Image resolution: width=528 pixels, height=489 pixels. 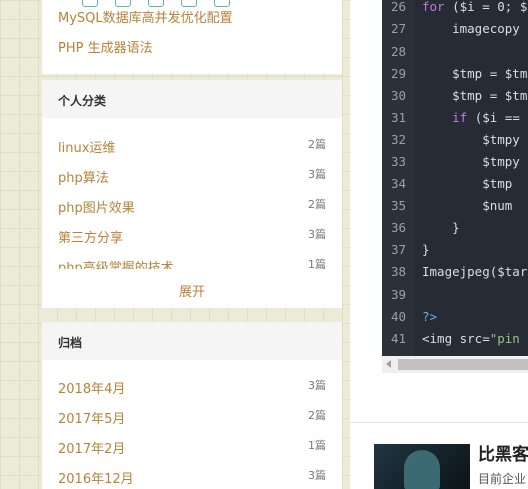 What do you see at coordinates (398, 139) in the screenshot?
I see `line-number: 32` at bounding box center [398, 139].